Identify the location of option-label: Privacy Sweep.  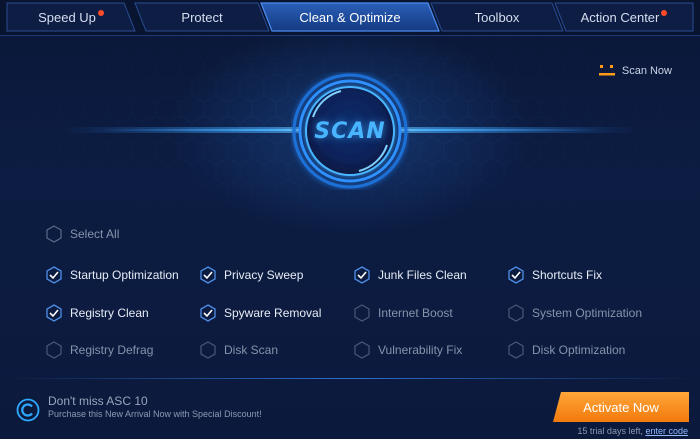
(264, 275).